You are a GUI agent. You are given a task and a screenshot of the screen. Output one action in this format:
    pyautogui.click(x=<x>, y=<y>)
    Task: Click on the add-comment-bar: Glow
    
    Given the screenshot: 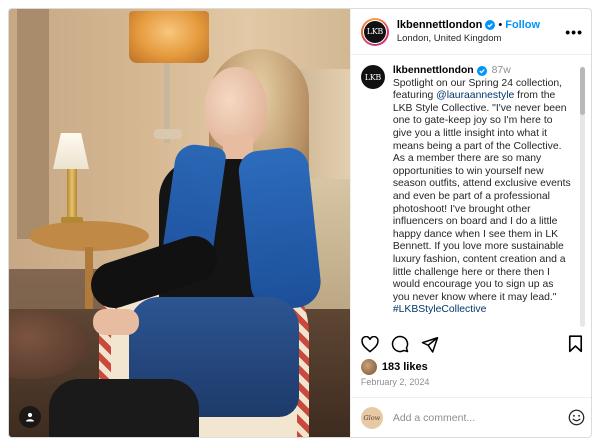 What is the action you would take?
    pyautogui.click(x=470, y=417)
    